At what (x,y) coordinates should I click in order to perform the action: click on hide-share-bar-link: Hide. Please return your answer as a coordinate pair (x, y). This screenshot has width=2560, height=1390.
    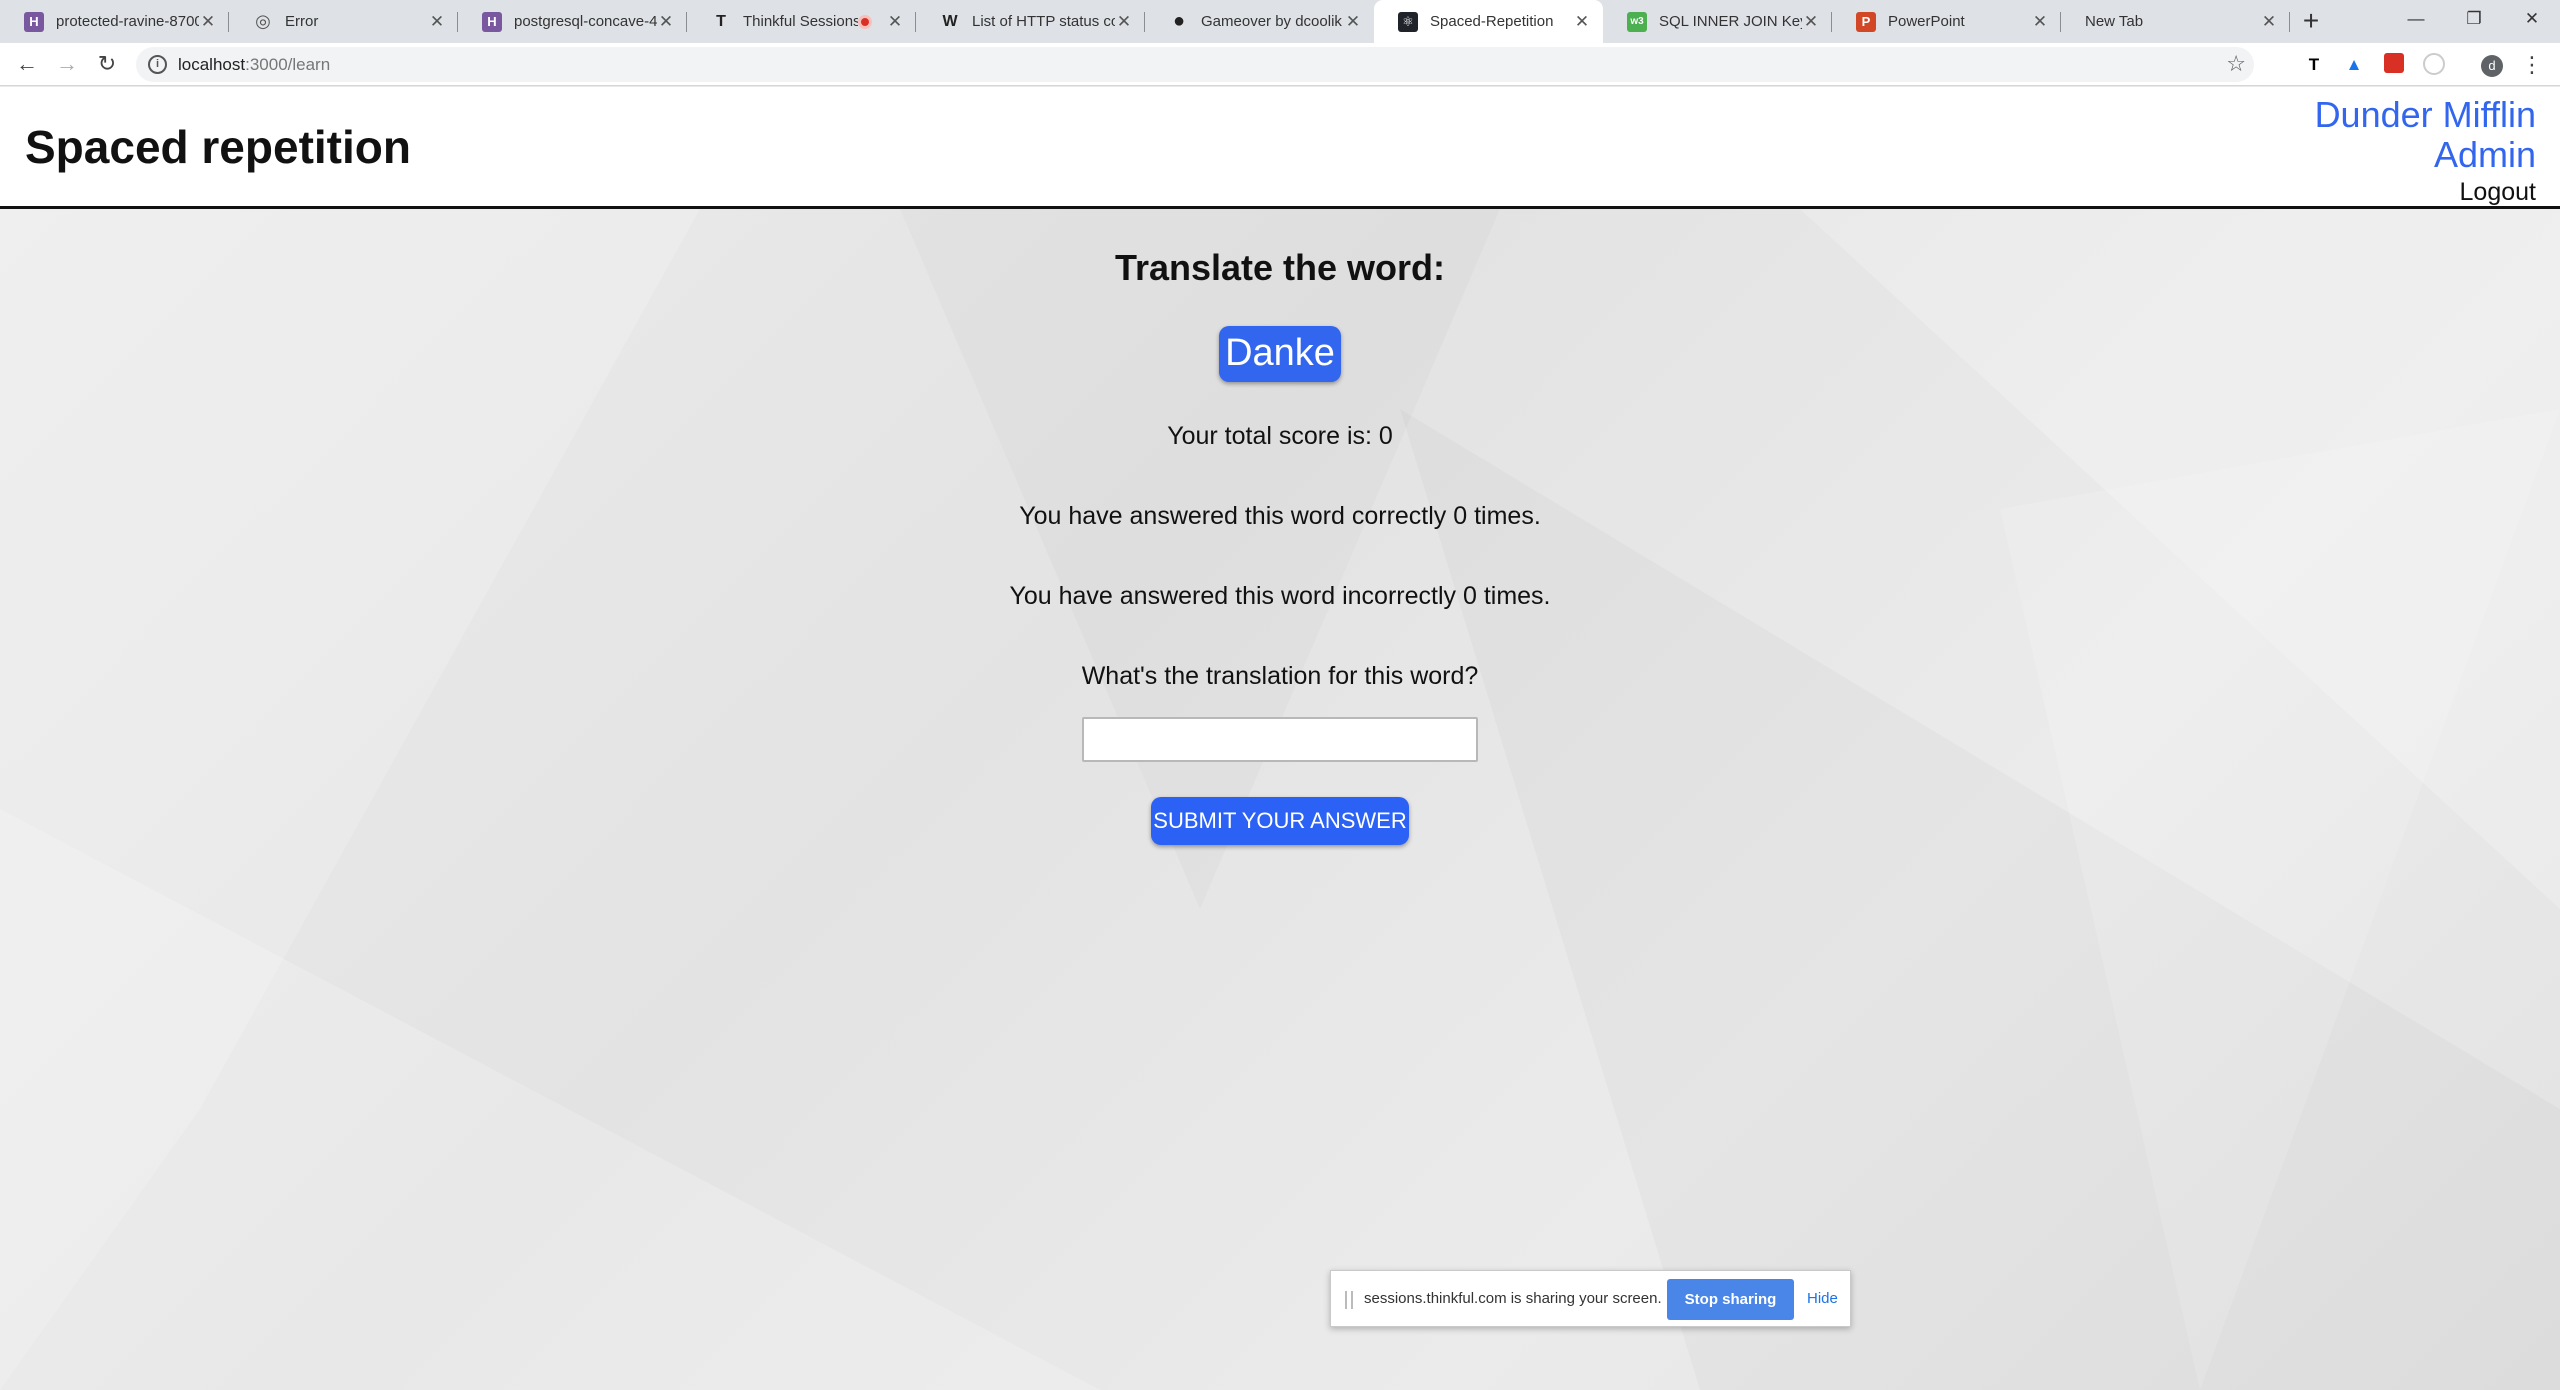
    Looking at the image, I should click on (1822, 1298).